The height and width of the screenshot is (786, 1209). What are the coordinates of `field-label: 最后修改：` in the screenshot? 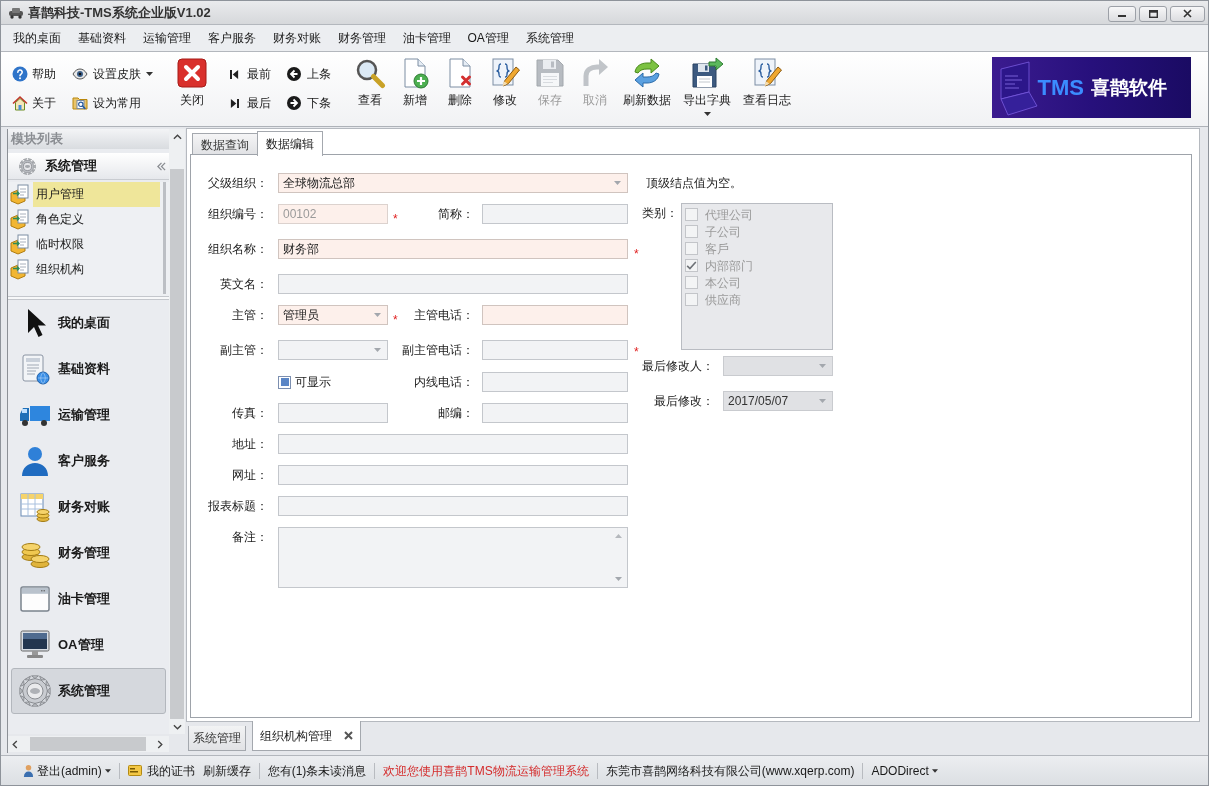 It's located at (683, 401).